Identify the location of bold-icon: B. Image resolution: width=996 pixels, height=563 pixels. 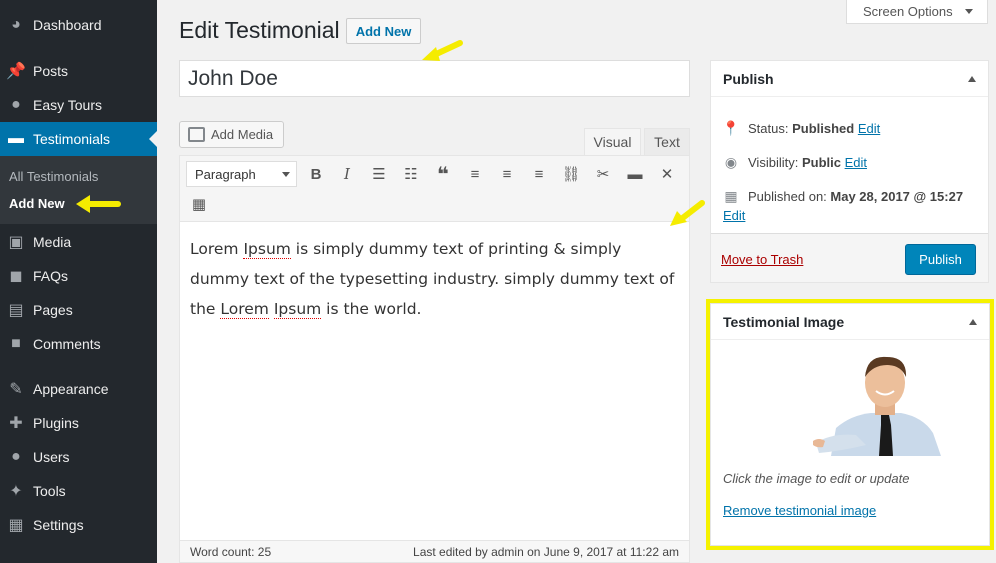
(316, 174).